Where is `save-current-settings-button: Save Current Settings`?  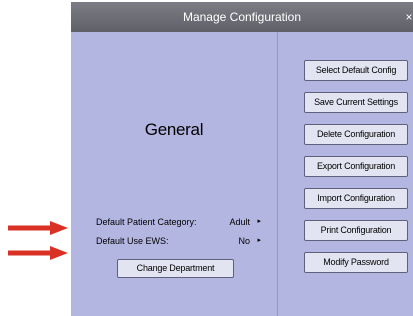
save-current-settings-button: Save Current Settings is located at coordinates (356, 102).